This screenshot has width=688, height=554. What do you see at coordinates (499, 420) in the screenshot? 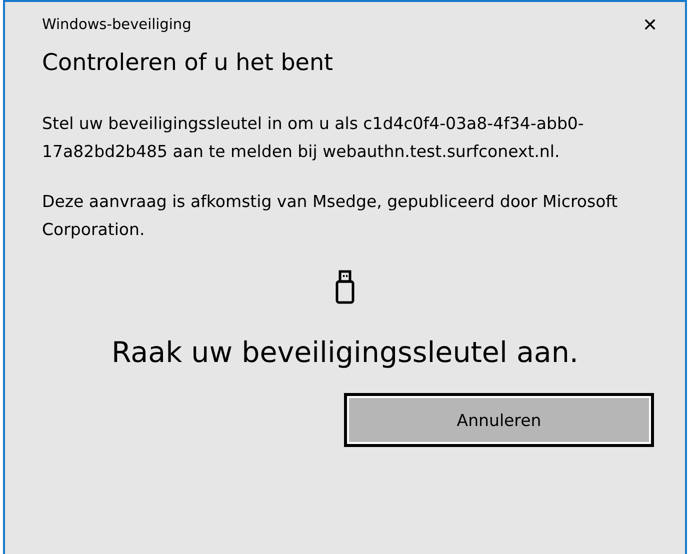
I see `cancel-button: Annuleren` at bounding box center [499, 420].